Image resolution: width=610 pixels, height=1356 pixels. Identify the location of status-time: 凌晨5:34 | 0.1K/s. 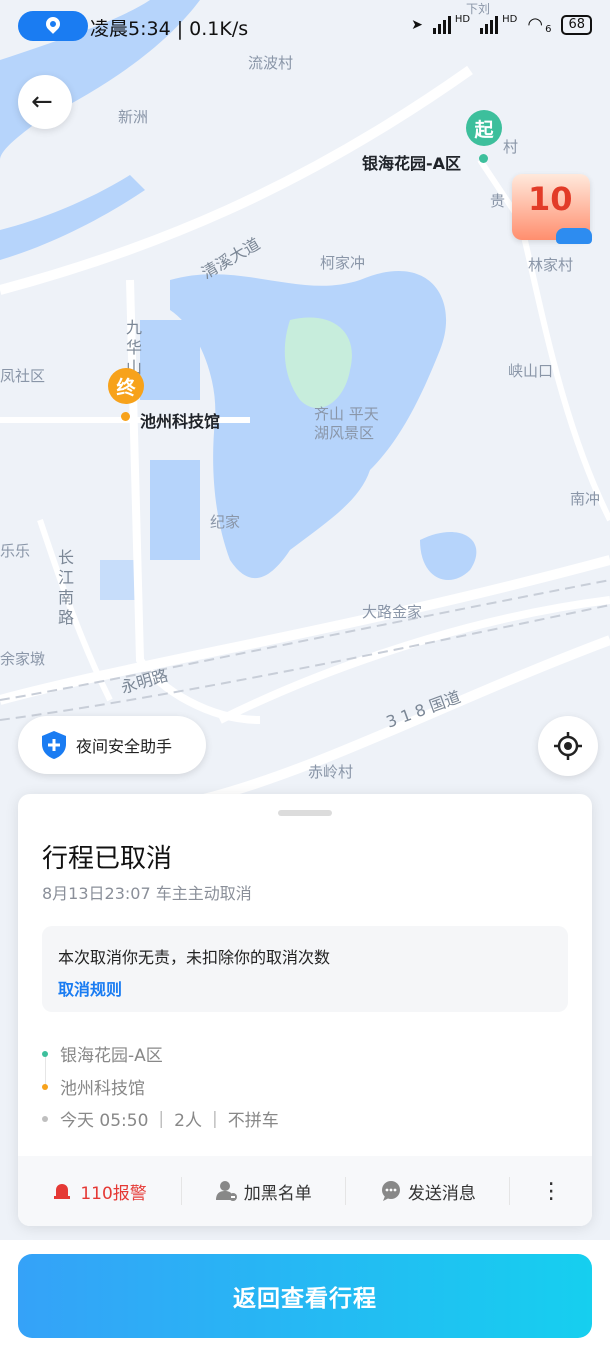
(169, 29).